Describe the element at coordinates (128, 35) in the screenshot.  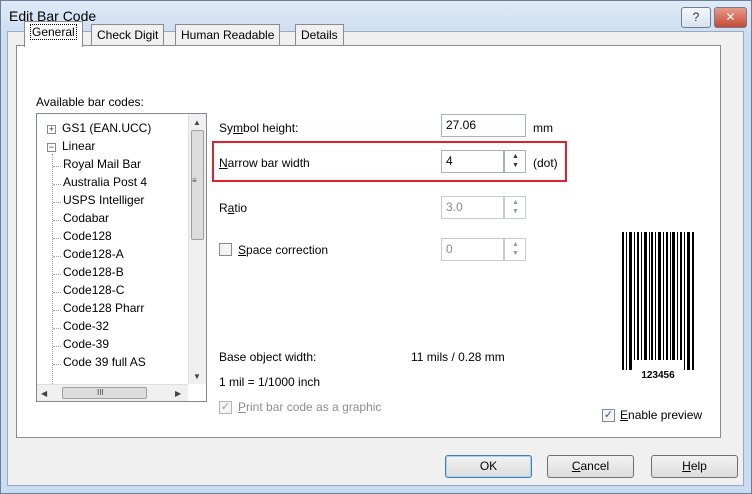
I see `tab-check-digit: Check Digit` at that location.